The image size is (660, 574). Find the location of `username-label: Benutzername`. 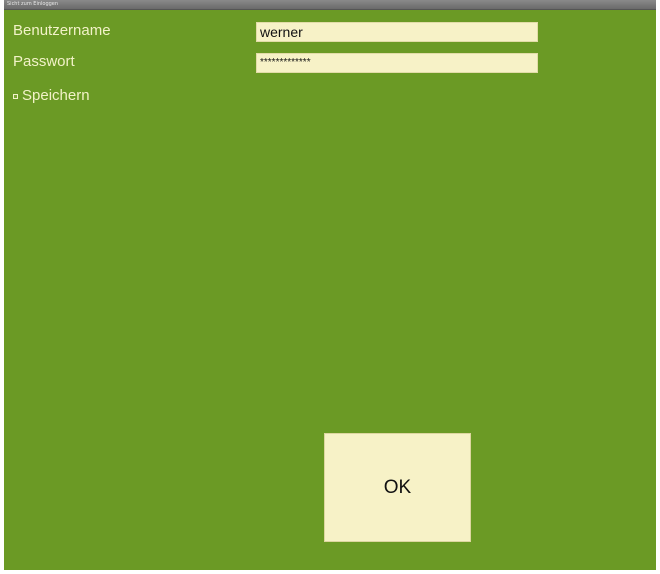

username-label: Benutzername is located at coordinates (62, 30).